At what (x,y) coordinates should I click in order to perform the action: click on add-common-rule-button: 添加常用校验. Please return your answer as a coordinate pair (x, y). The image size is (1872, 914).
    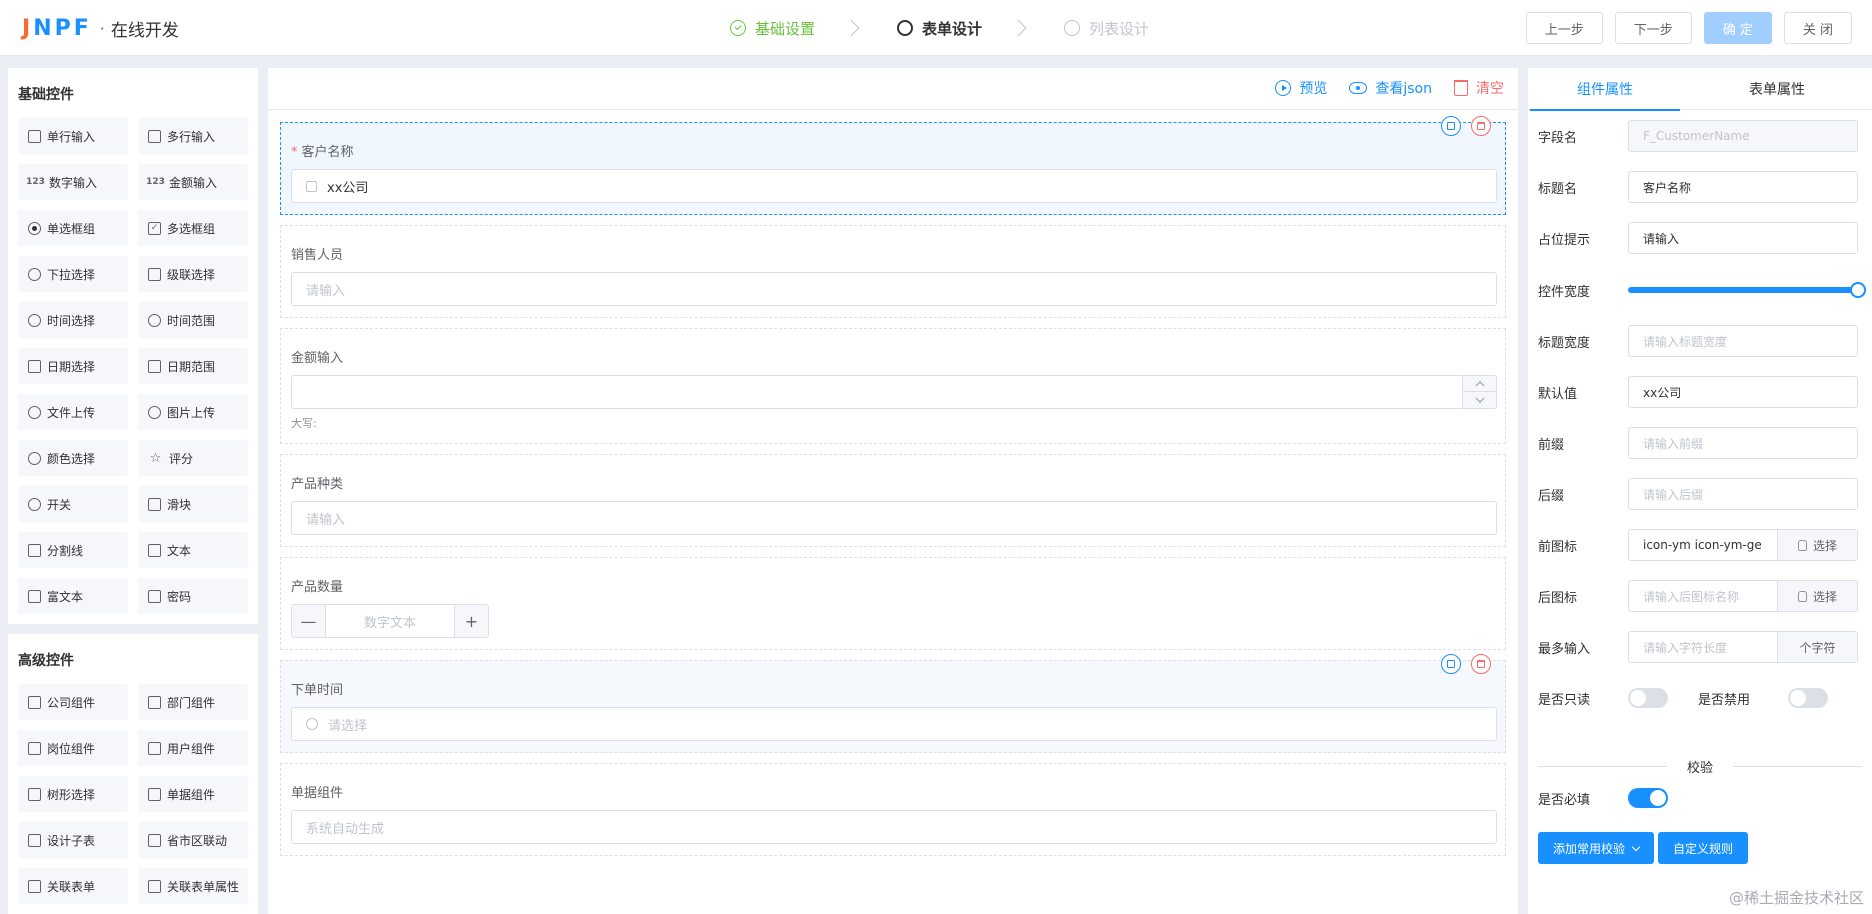
    Looking at the image, I should click on (1596, 848).